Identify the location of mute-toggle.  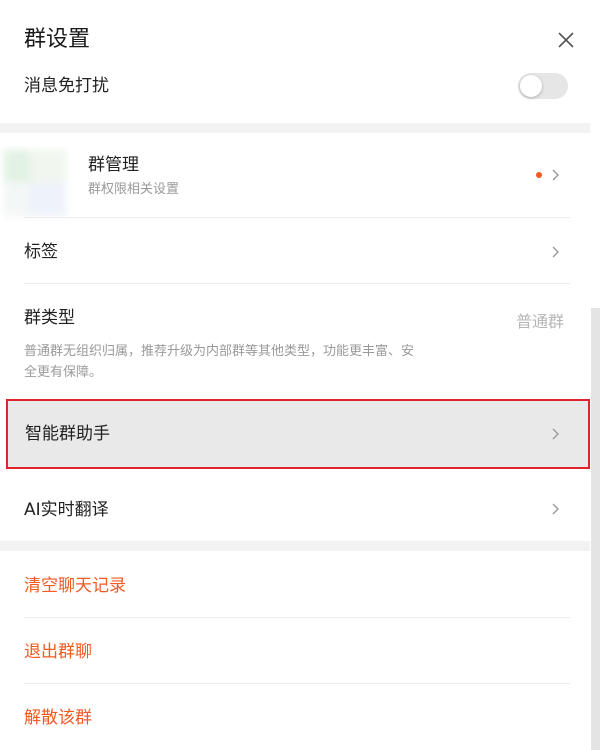
(543, 86).